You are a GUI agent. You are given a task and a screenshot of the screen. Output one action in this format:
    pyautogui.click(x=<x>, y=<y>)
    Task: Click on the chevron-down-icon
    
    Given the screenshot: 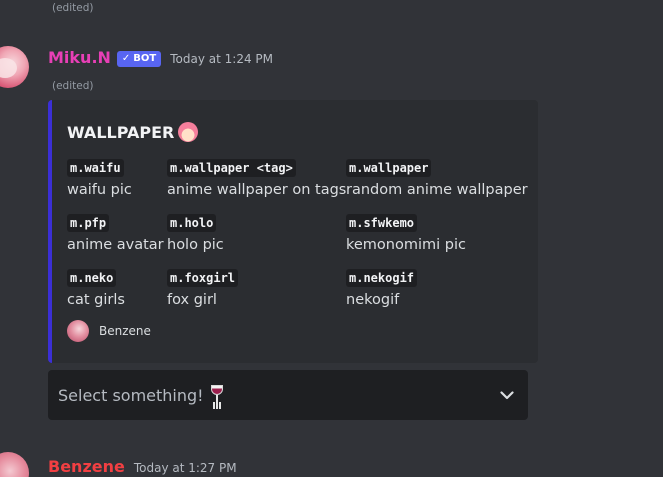 What is the action you would take?
    pyautogui.click(x=507, y=395)
    